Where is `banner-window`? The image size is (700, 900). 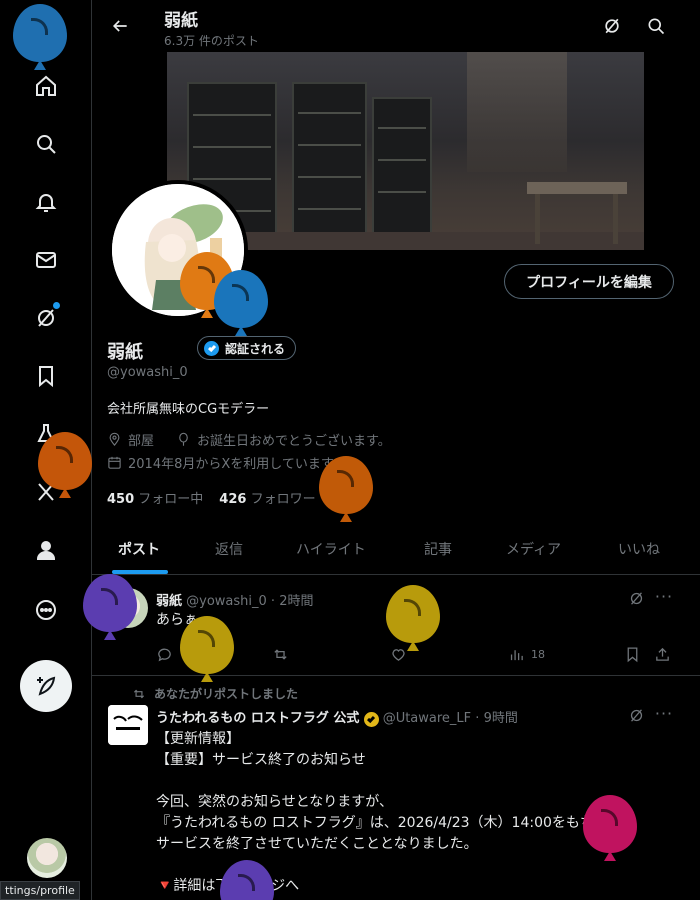
banner-window is located at coordinates (517, 112).